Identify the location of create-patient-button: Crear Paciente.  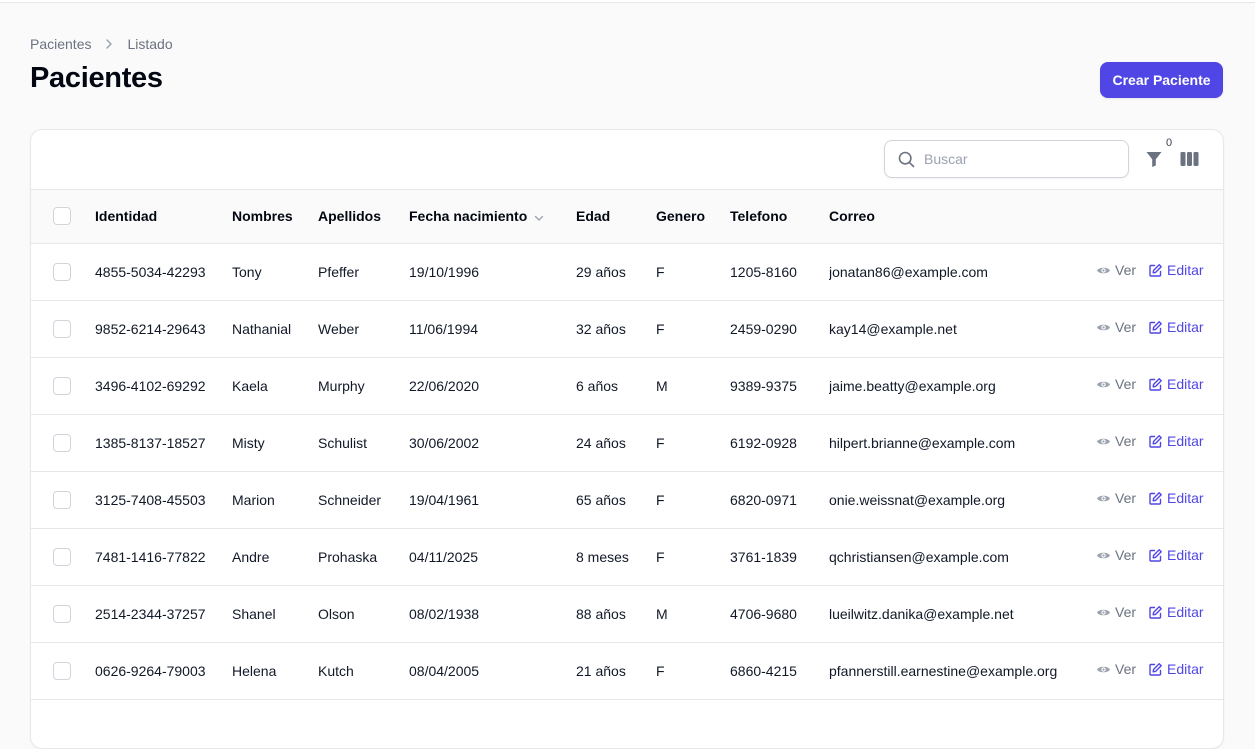
(1161, 80).